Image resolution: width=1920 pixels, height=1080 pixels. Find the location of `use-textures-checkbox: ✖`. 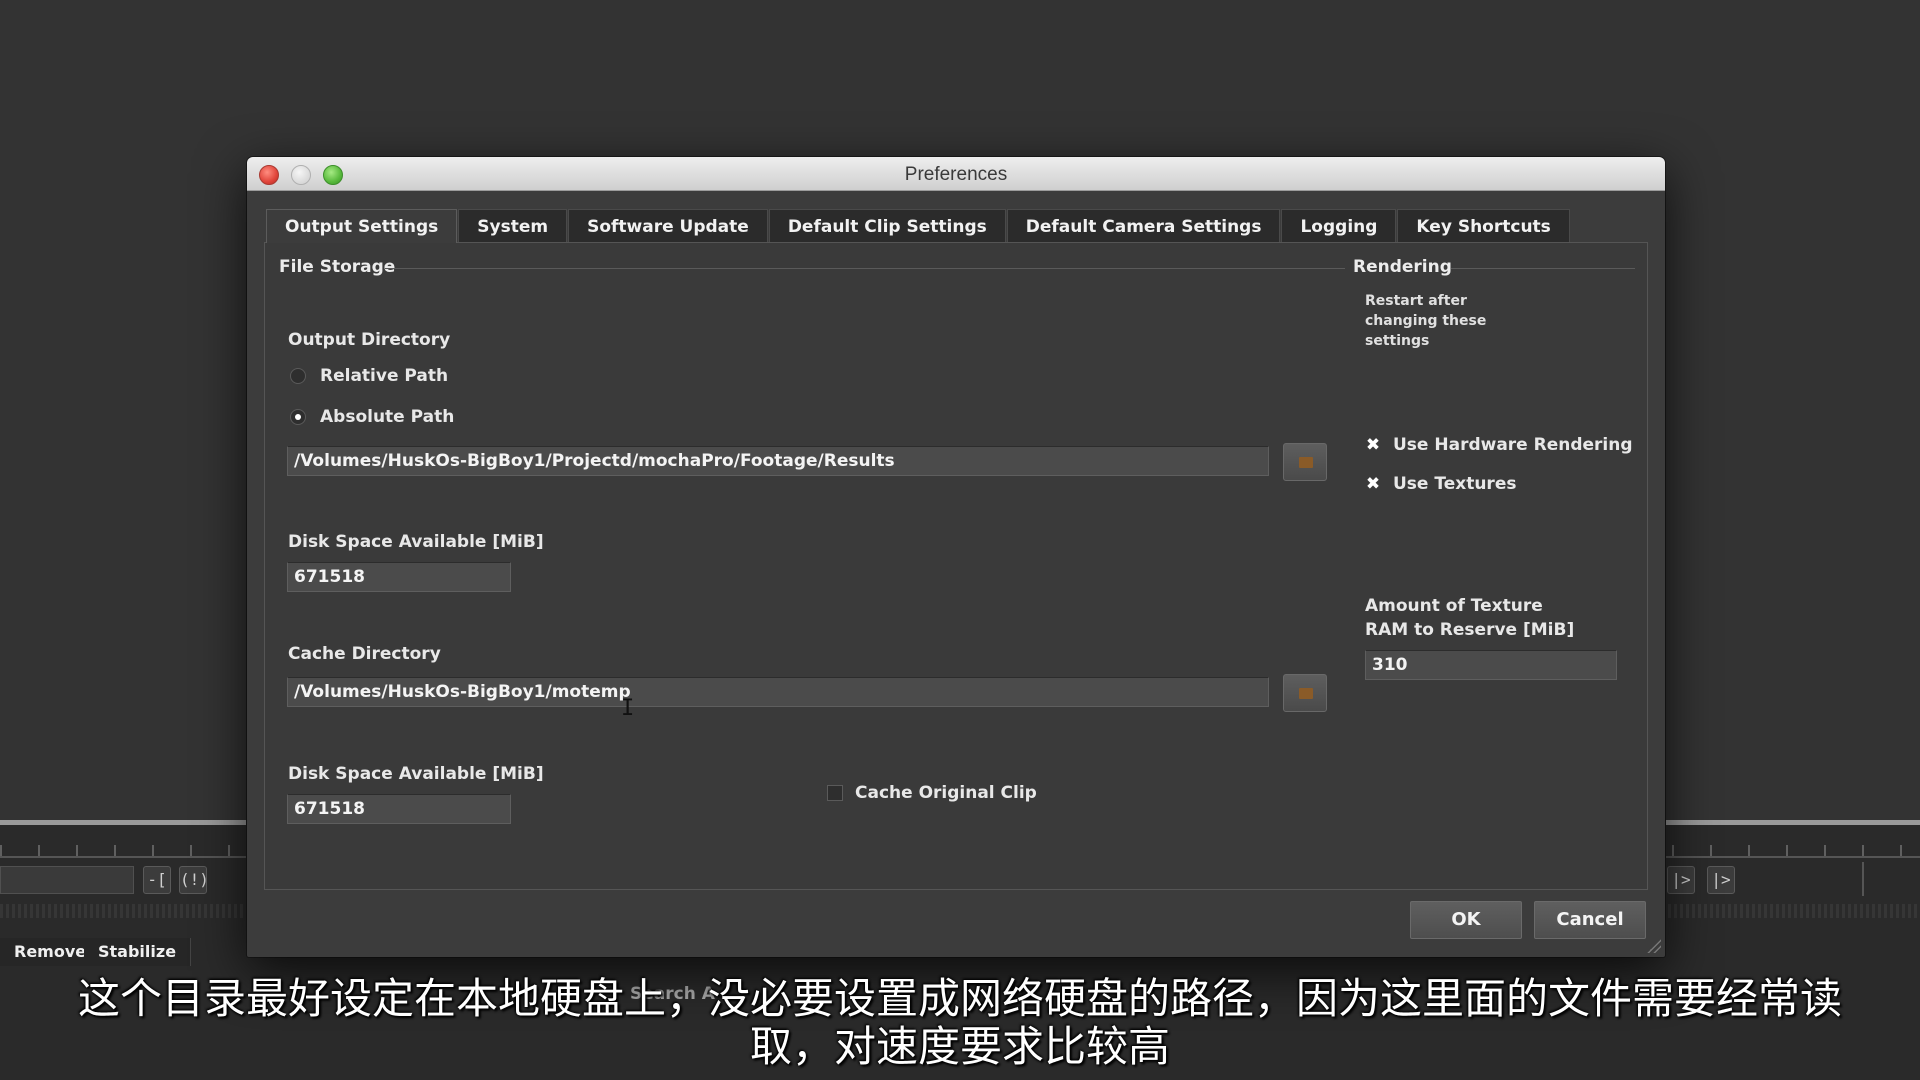

use-textures-checkbox: ✖ is located at coordinates (1373, 484).